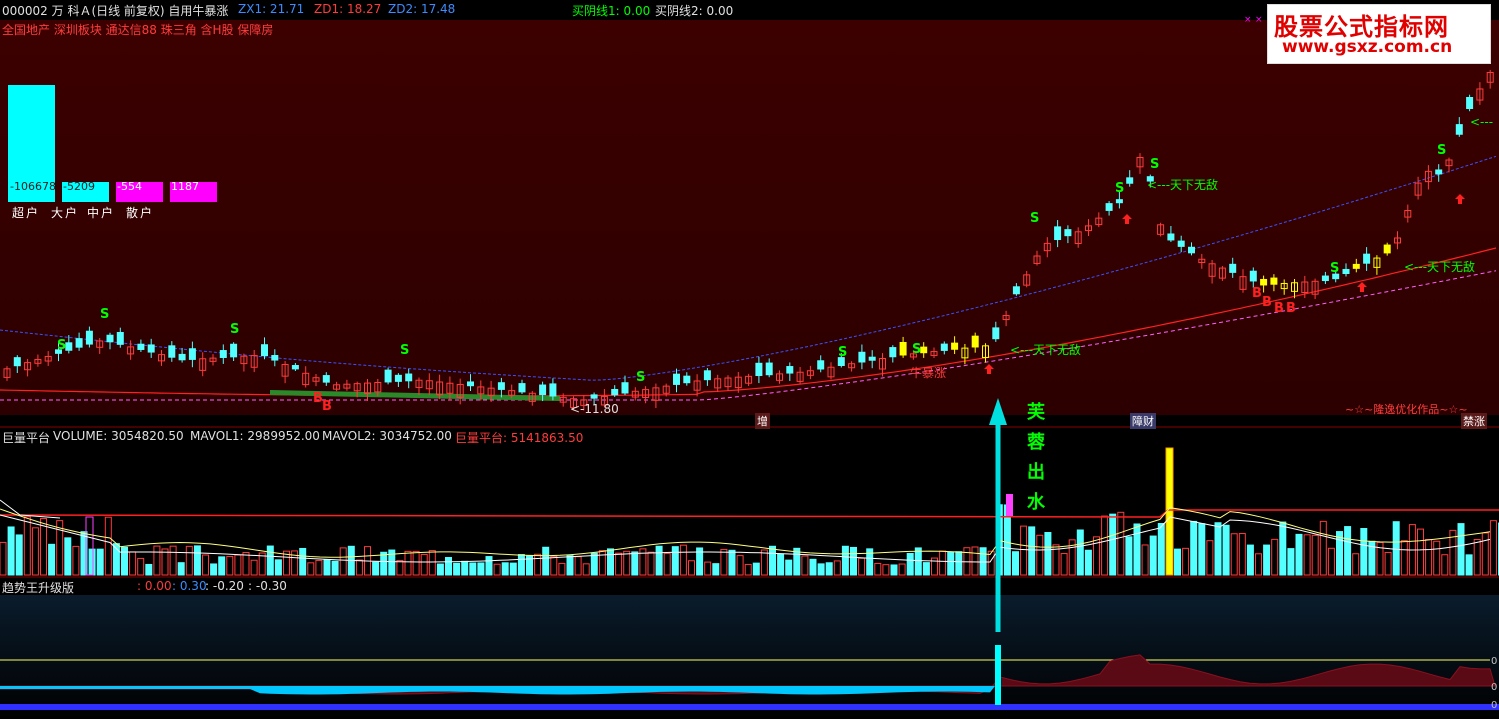 The height and width of the screenshot is (719, 1499). What do you see at coordinates (101, 213) in the screenshot?
I see `money-mid-label: 中户` at bounding box center [101, 213].